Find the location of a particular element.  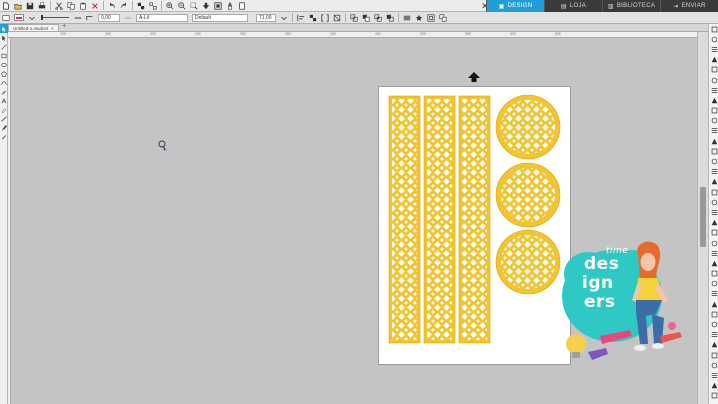

image-effects-icon is located at coordinates (713, 314).